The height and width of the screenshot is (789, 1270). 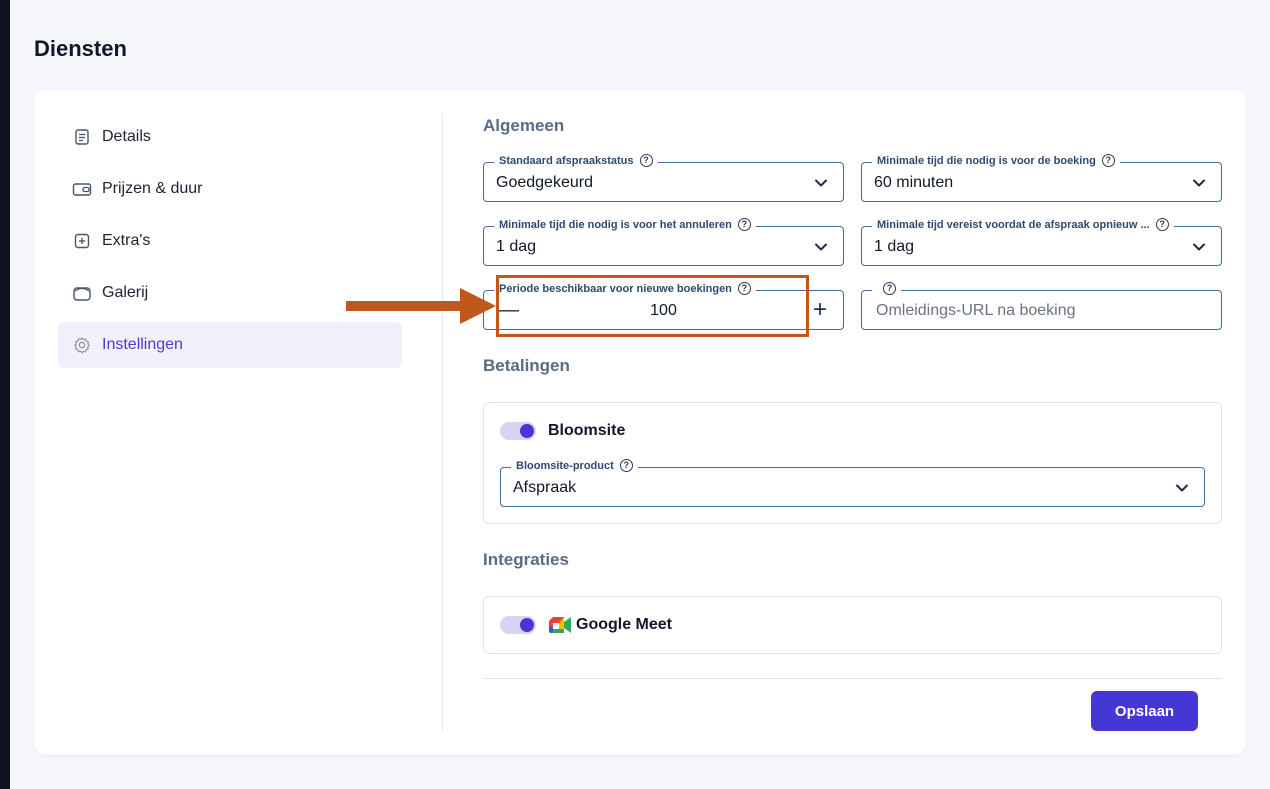 I want to click on redirect-url-input: ? Omleidings-URL na boeking, so click(x=1041, y=306).